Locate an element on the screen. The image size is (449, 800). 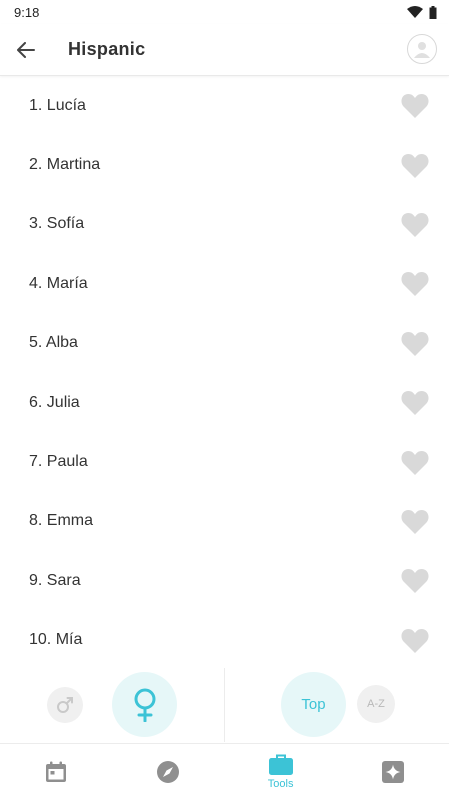
male-icon is located at coordinates (65, 705).